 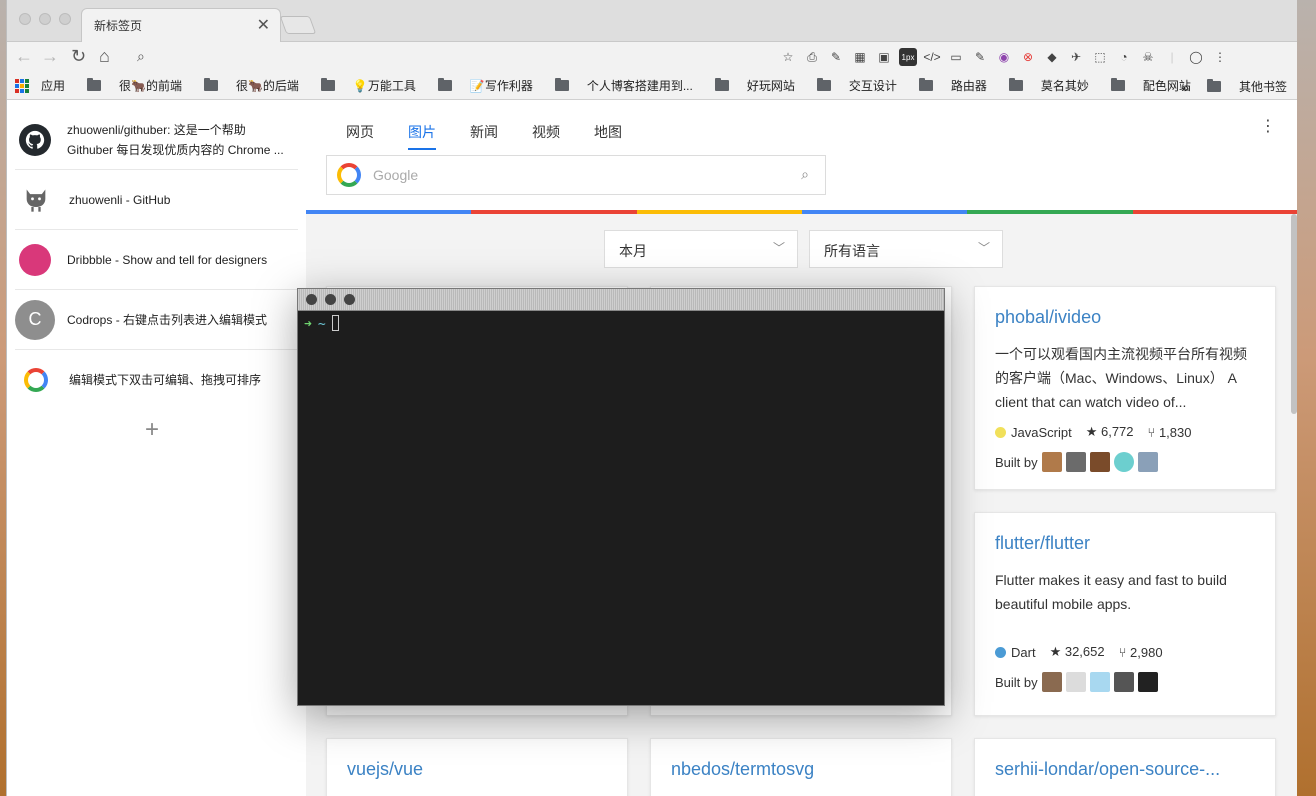 What do you see at coordinates (608, 136) in the screenshot?
I see `tab-maps: 地图` at bounding box center [608, 136].